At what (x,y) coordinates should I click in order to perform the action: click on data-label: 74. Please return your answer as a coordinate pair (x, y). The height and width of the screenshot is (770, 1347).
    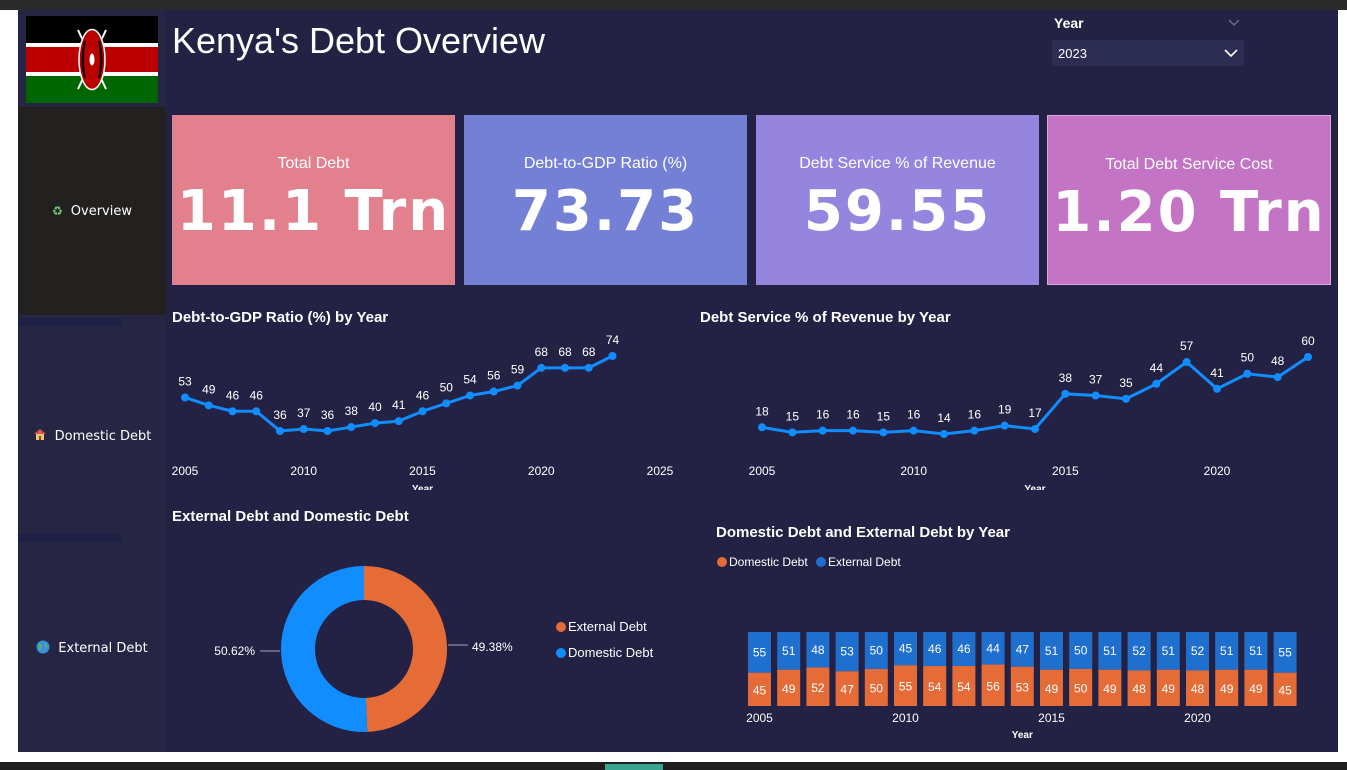
    Looking at the image, I should click on (613, 340).